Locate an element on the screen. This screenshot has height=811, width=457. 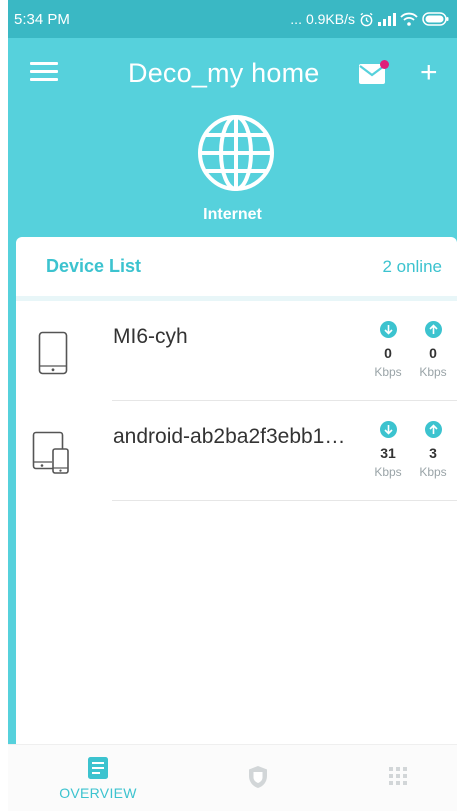
wifi-icon is located at coordinates (409, 19).